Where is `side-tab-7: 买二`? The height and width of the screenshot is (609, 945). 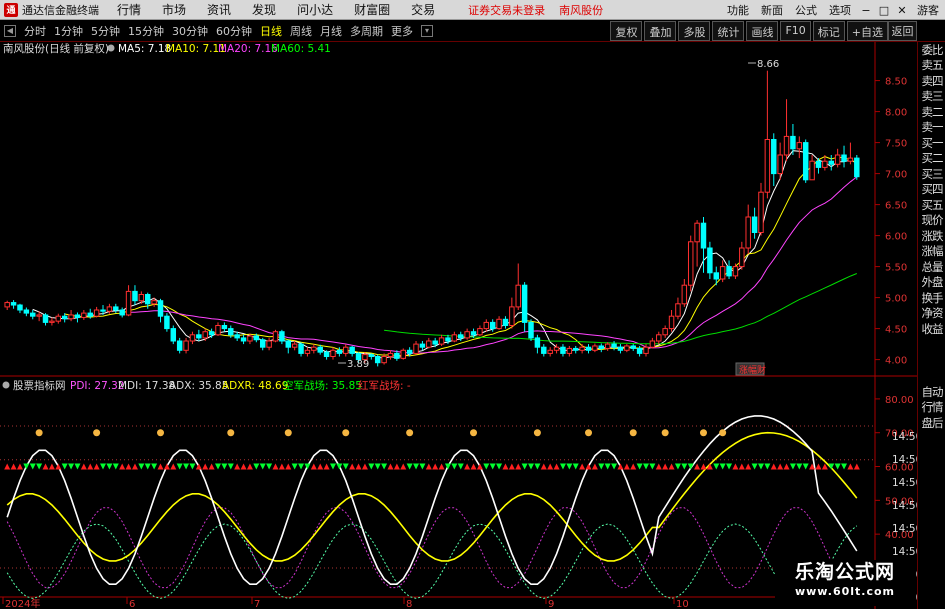
side-tab-7: 买二 is located at coordinates (931, 159).